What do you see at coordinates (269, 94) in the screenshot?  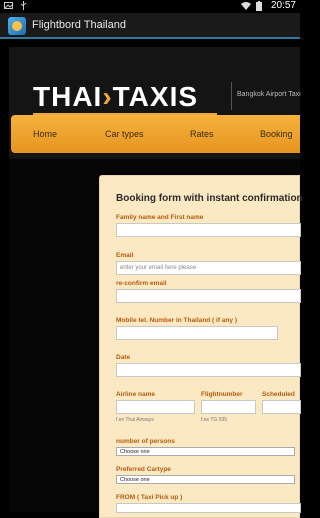 I see `site-tagline: Bangkok Airport Taxi` at bounding box center [269, 94].